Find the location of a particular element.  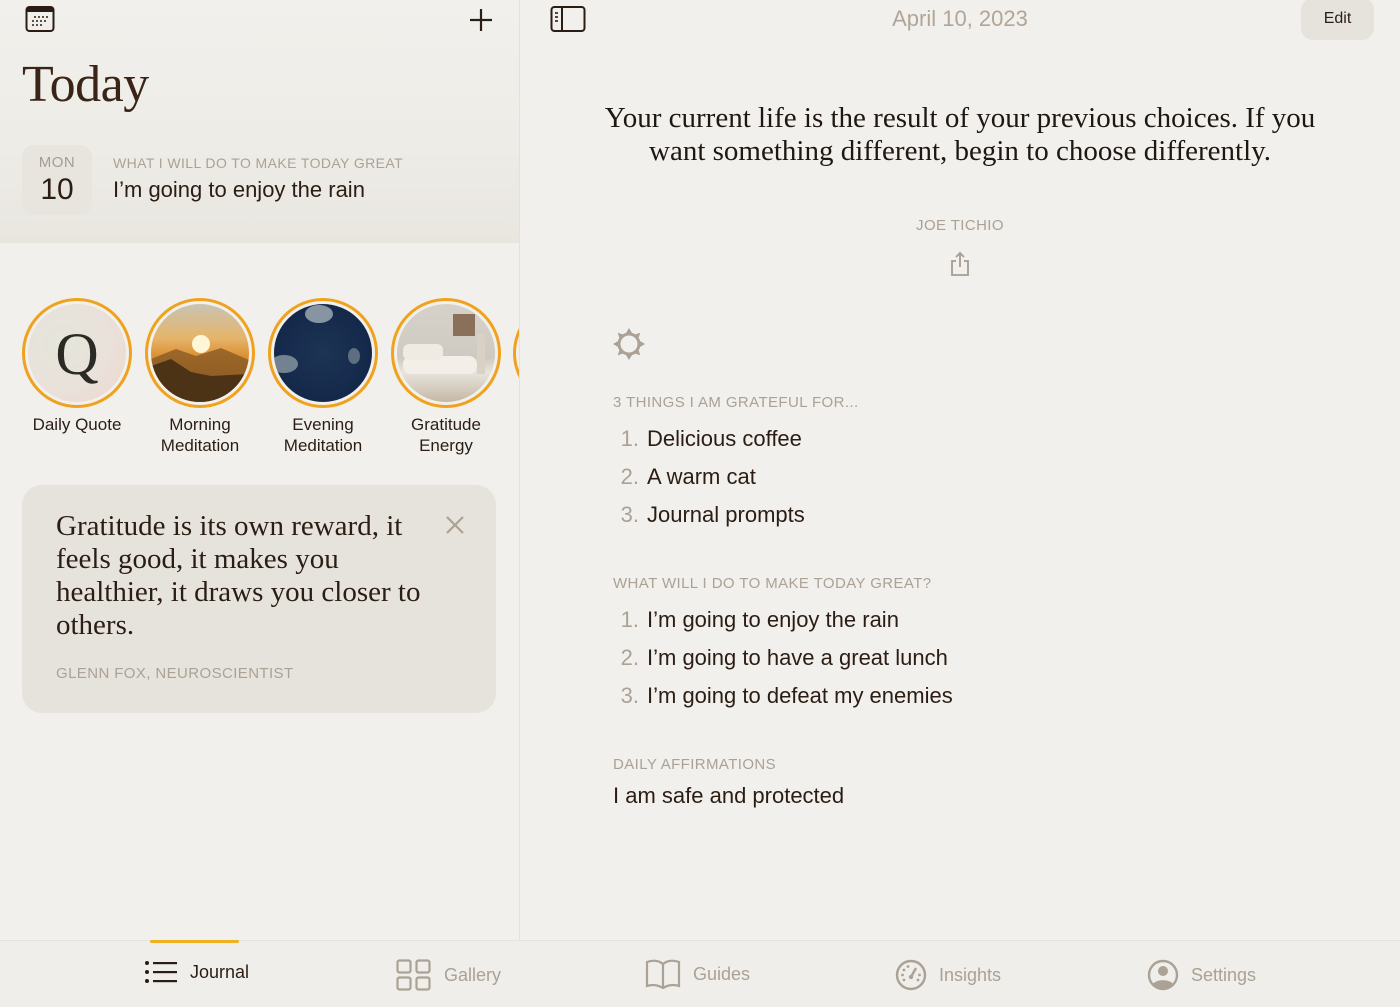

quote-letter-icon: Q is located at coordinates (77, 353).